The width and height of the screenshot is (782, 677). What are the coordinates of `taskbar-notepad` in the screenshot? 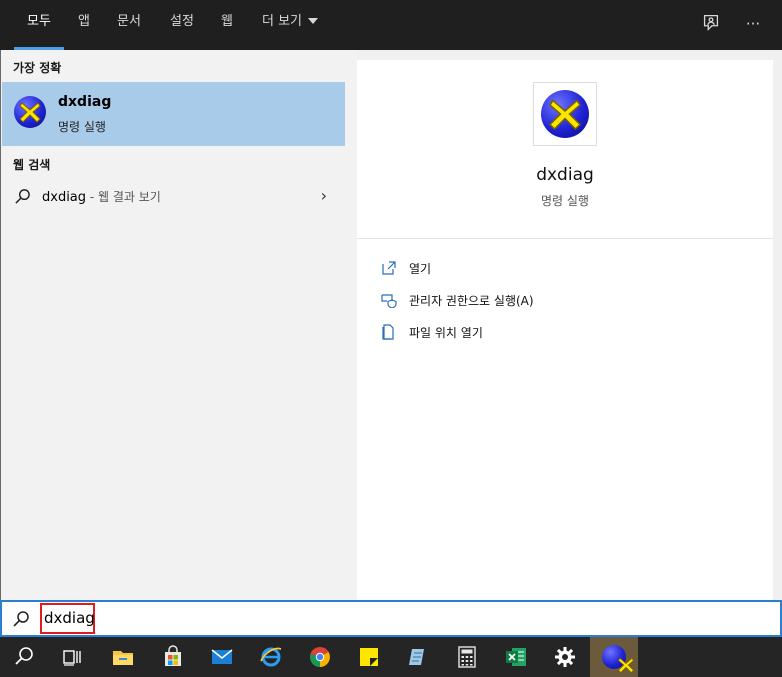 It's located at (418, 657).